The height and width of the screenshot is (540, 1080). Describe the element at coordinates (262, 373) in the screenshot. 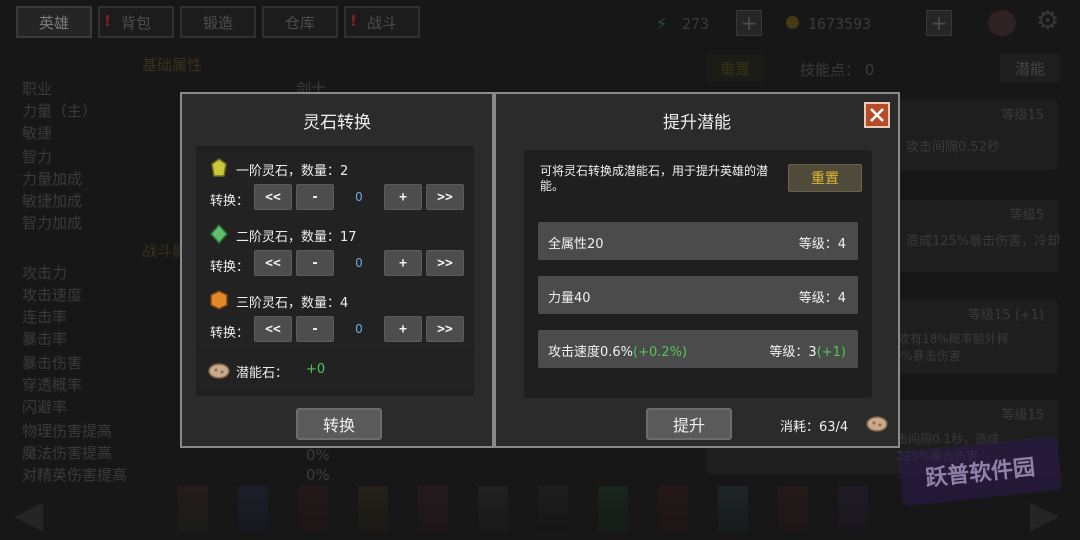

I see `potential-stone-label: 潜能石：` at that location.